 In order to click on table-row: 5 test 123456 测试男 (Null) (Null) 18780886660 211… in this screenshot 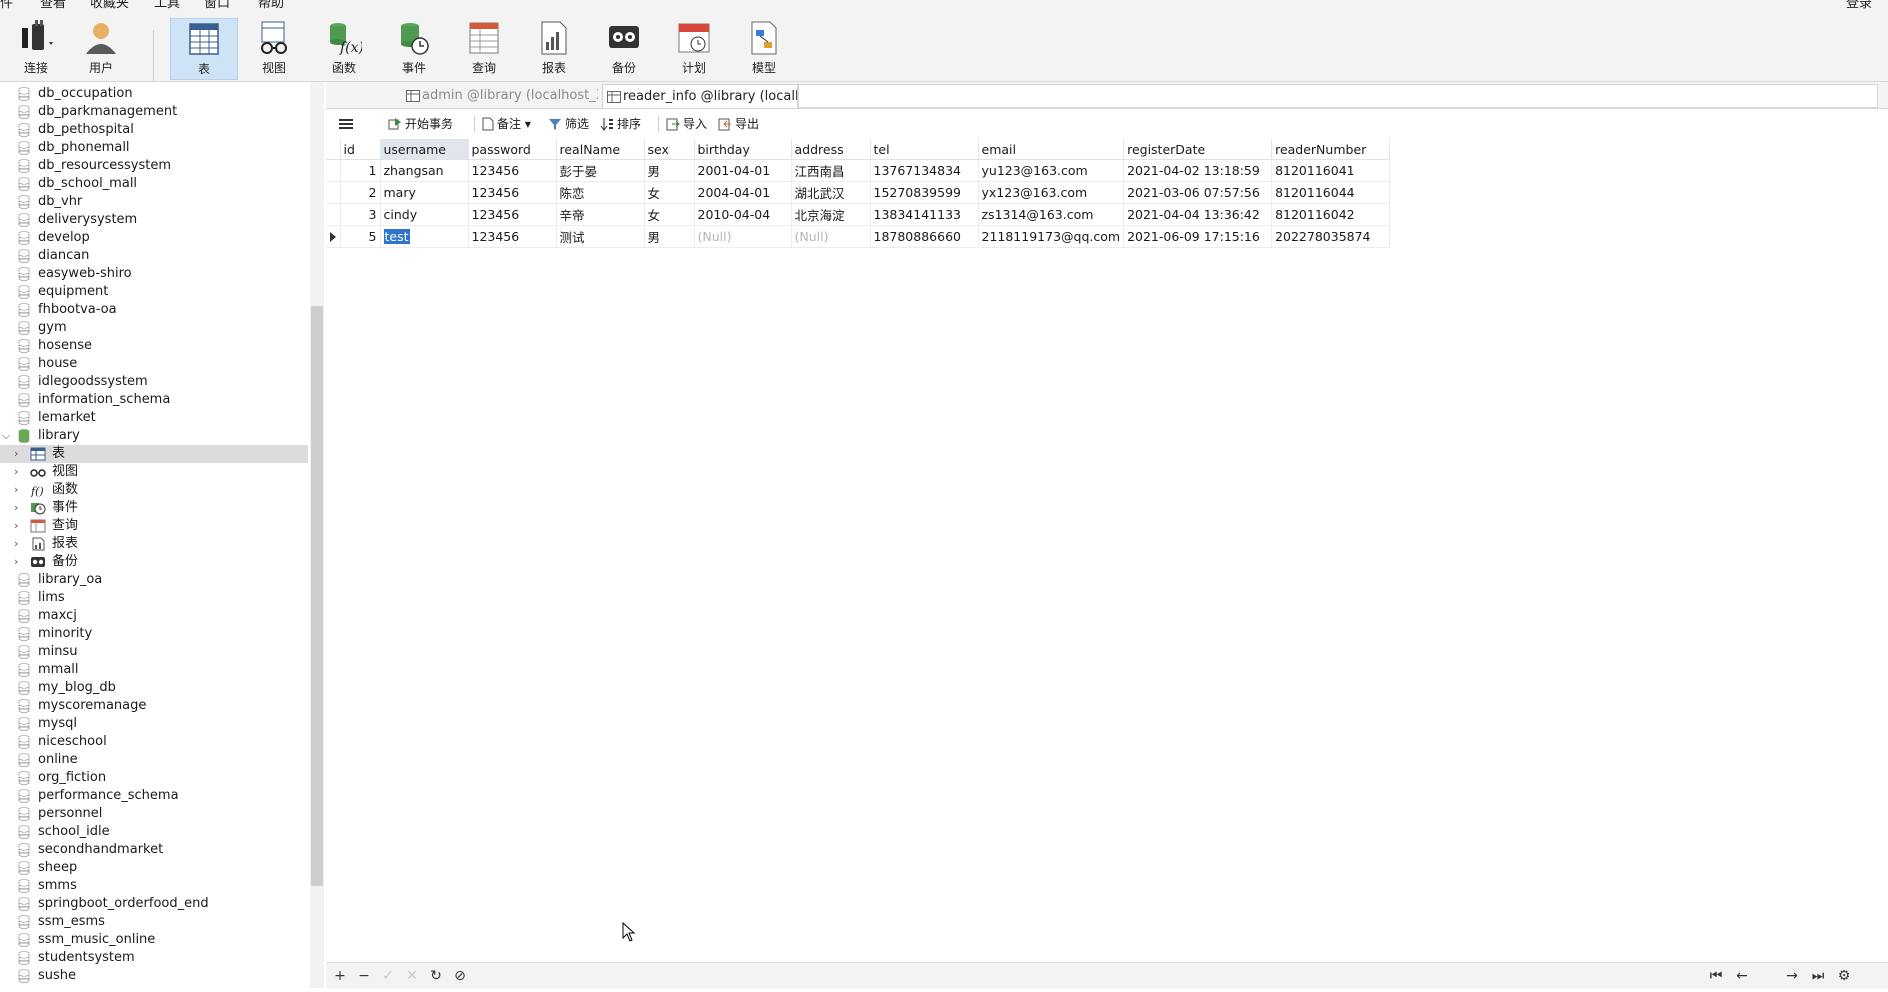, I will do `click(858, 236)`.